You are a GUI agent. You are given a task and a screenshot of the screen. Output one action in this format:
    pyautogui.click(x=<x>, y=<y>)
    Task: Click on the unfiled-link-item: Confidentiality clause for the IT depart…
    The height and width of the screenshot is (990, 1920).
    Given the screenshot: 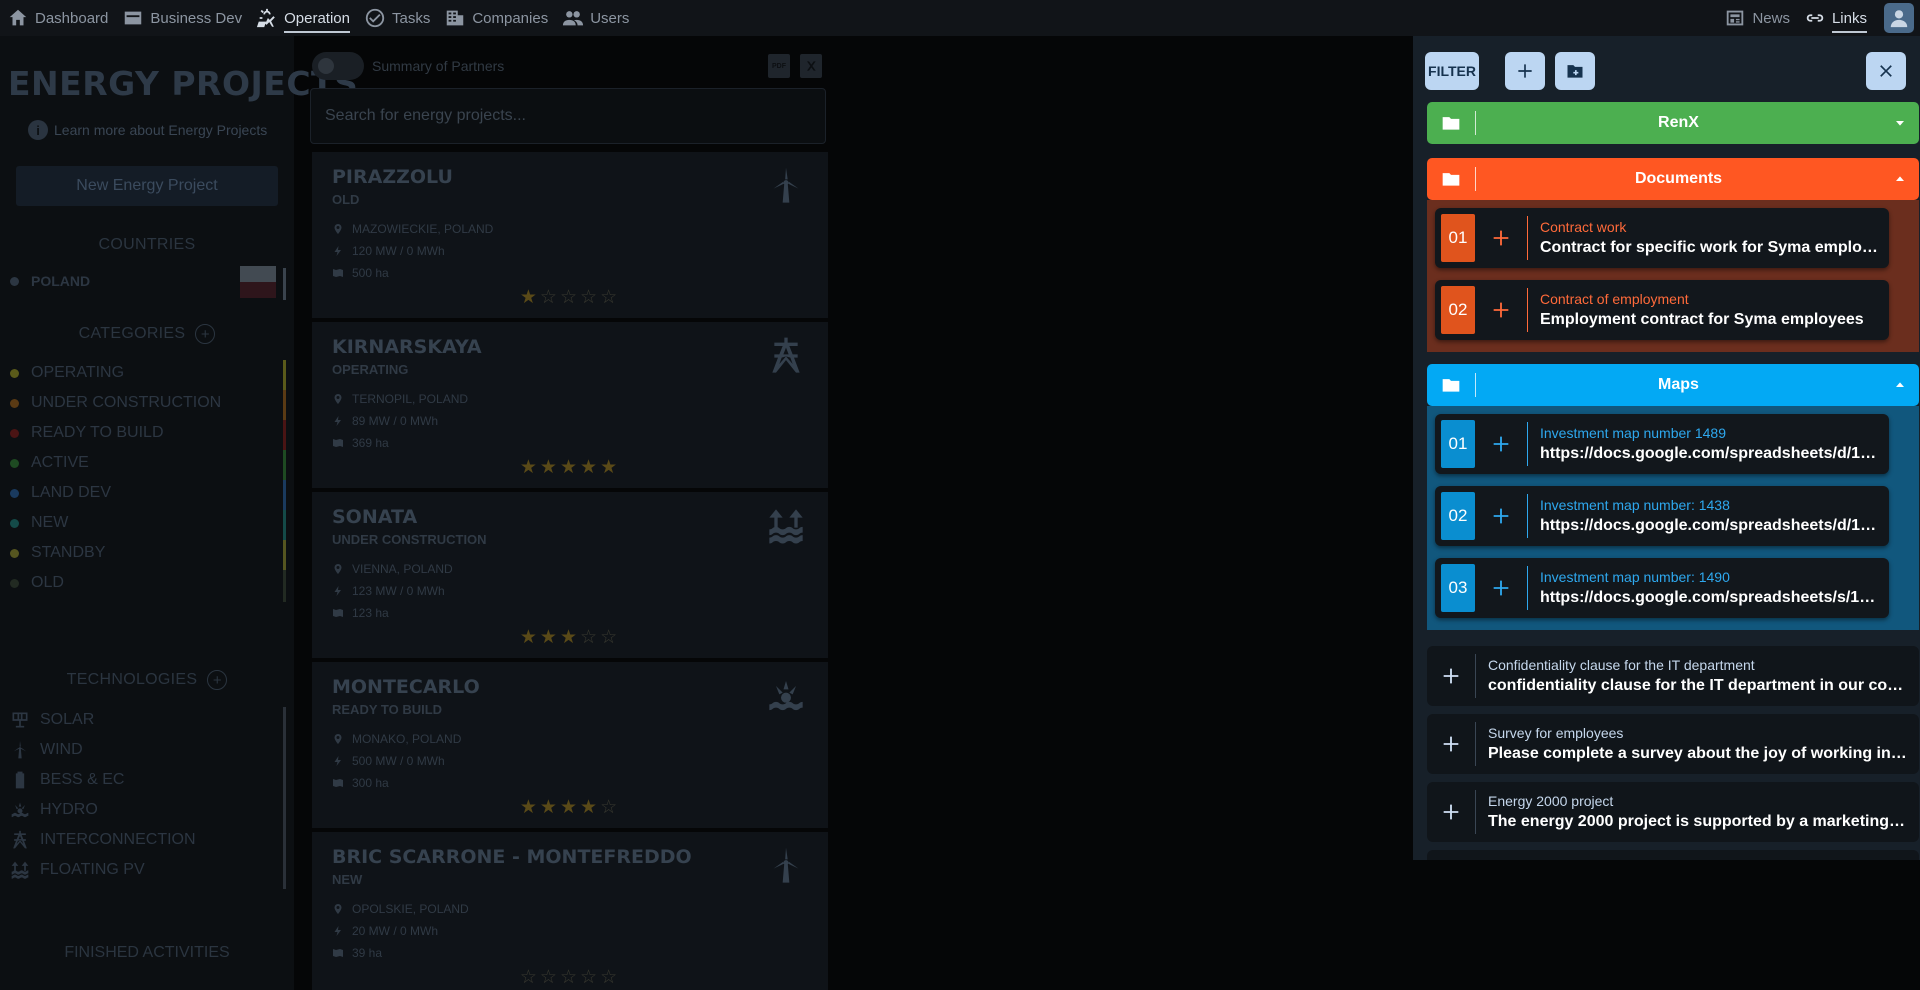 What is the action you would take?
    pyautogui.click(x=1673, y=676)
    